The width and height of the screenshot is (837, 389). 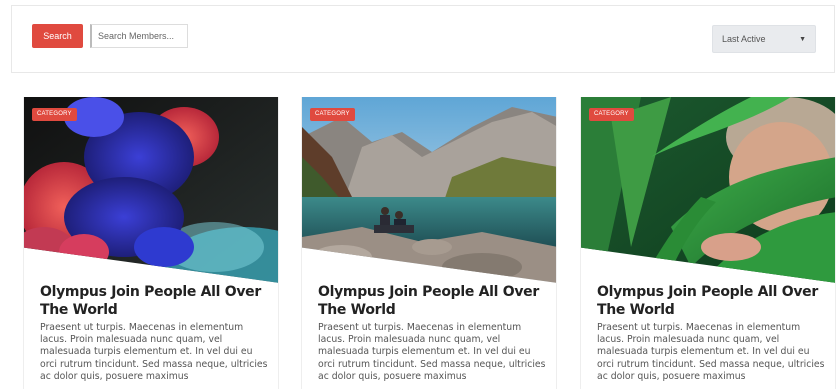 What do you see at coordinates (57, 36) in the screenshot?
I see `search-button: Search` at bounding box center [57, 36].